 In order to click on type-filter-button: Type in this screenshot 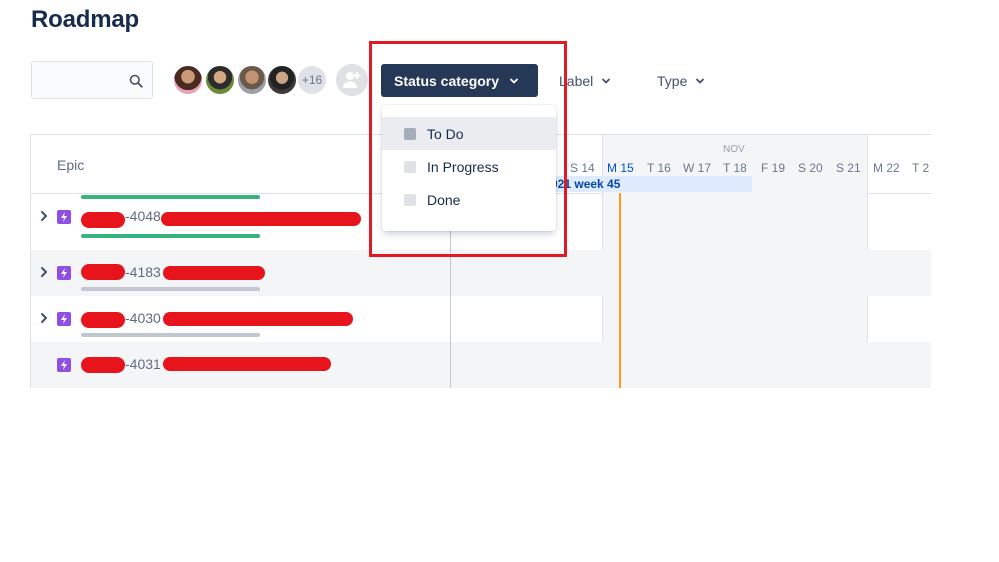, I will do `click(681, 80)`.